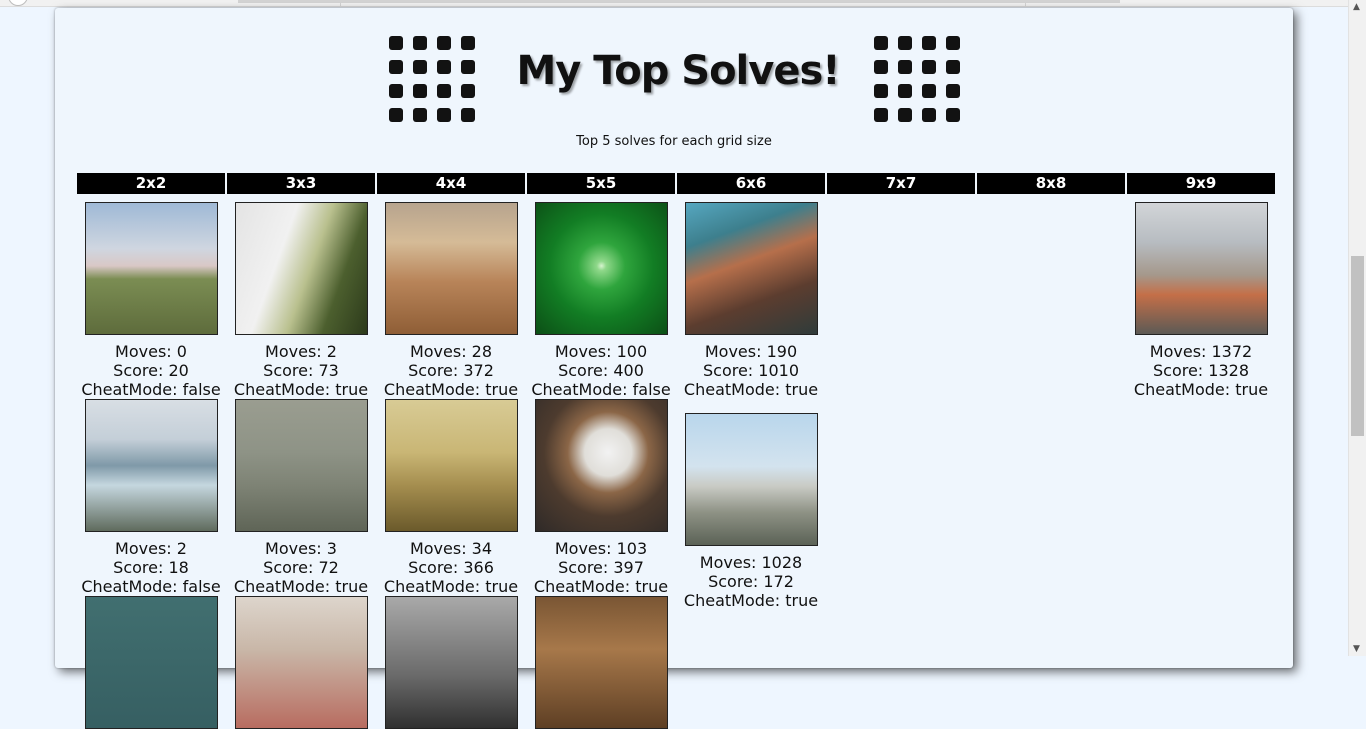 The image size is (1366, 729). Describe the element at coordinates (751, 268) in the screenshot. I see `cliff-town-photo` at that location.